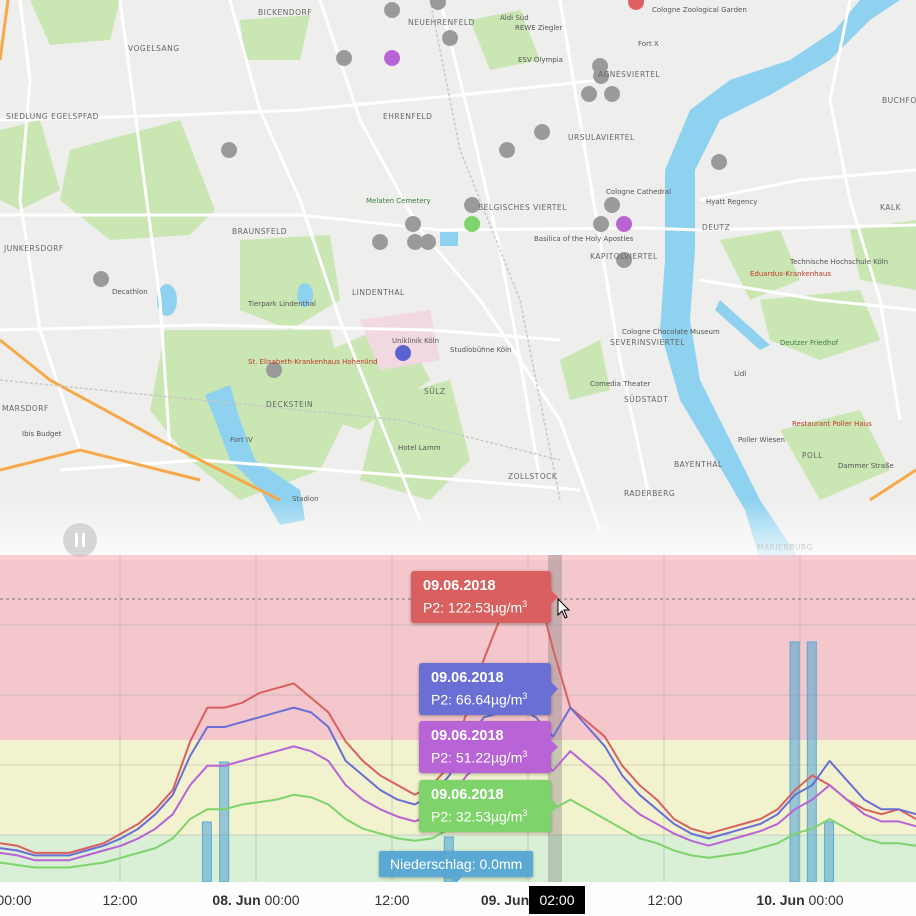 The height and width of the screenshot is (916, 916). What do you see at coordinates (80, 540) in the screenshot?
I see `pause-button` at bounding box center [80, 540].